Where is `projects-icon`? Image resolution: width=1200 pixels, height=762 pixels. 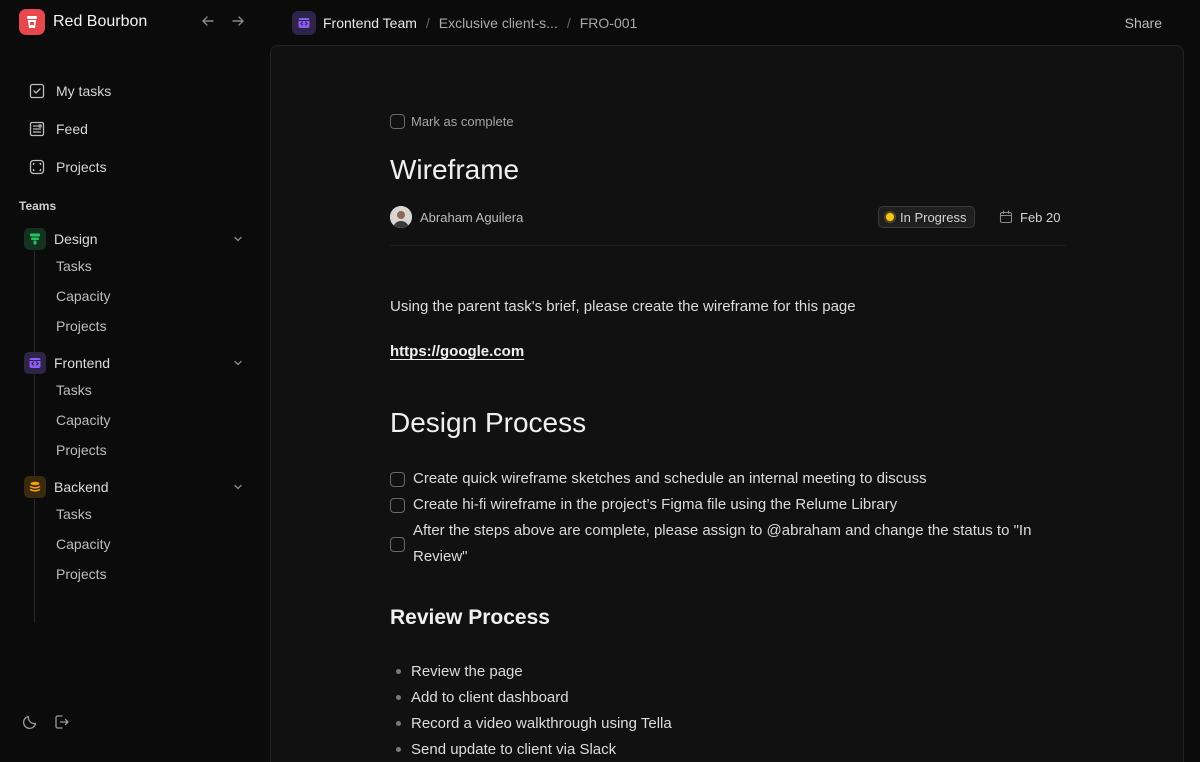 projects-icon is located at coordinates (37, 167).